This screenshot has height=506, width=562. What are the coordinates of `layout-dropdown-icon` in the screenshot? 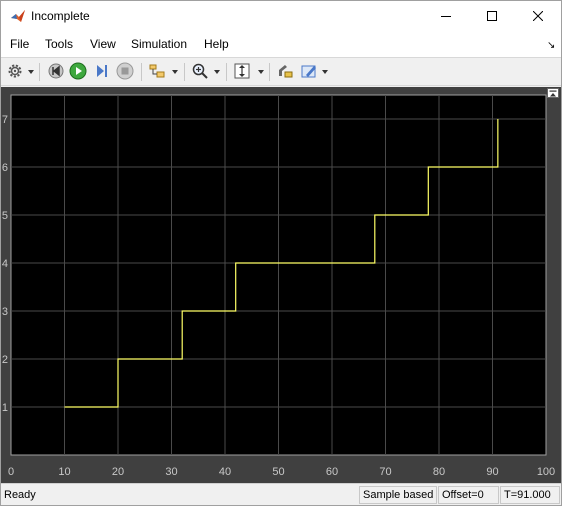 It's located at (175, 72).